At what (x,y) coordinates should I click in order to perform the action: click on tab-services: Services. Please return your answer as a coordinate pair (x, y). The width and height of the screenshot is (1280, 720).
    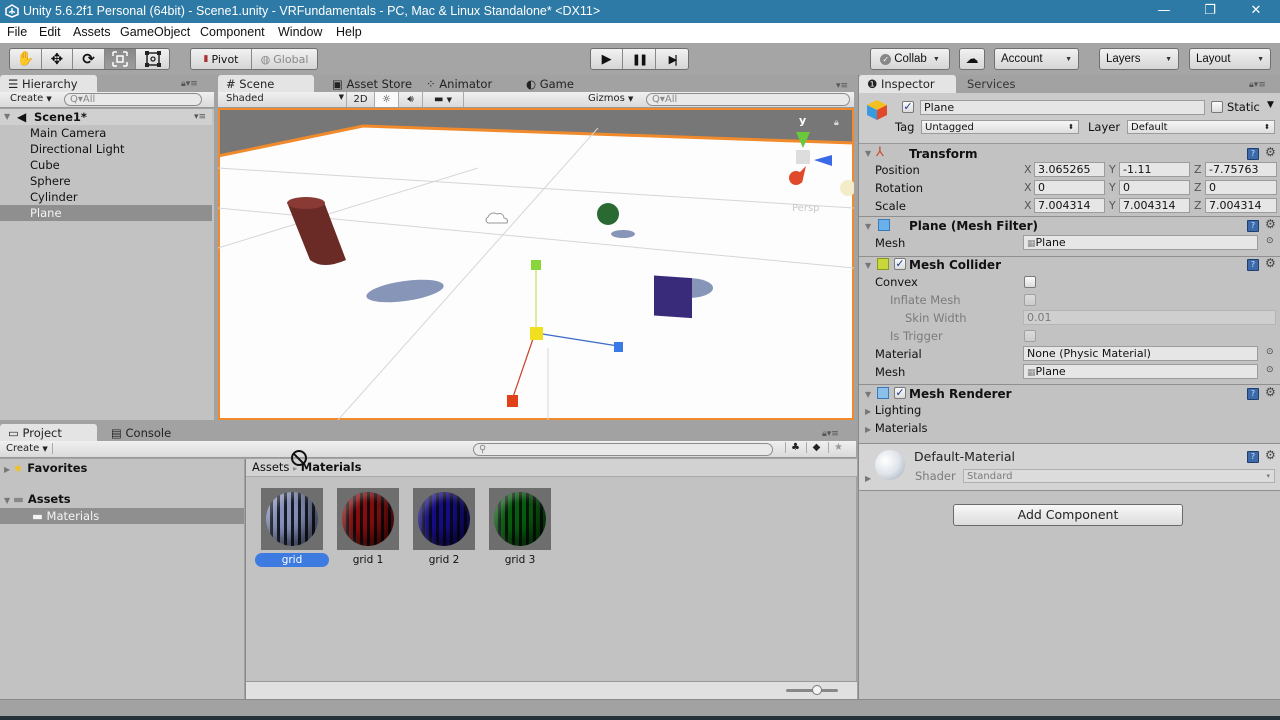
    Looking at the image, I should click on (999, 84).